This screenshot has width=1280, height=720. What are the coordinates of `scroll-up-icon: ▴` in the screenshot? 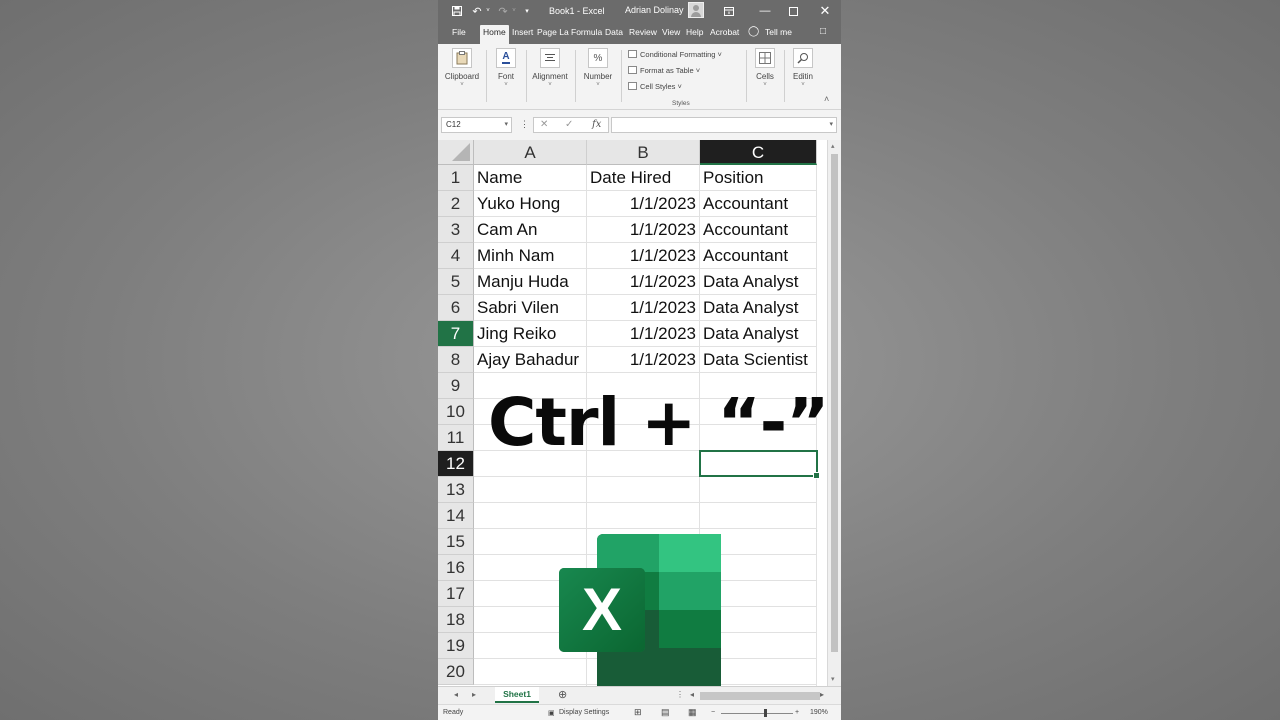 It's located at (833, 146).